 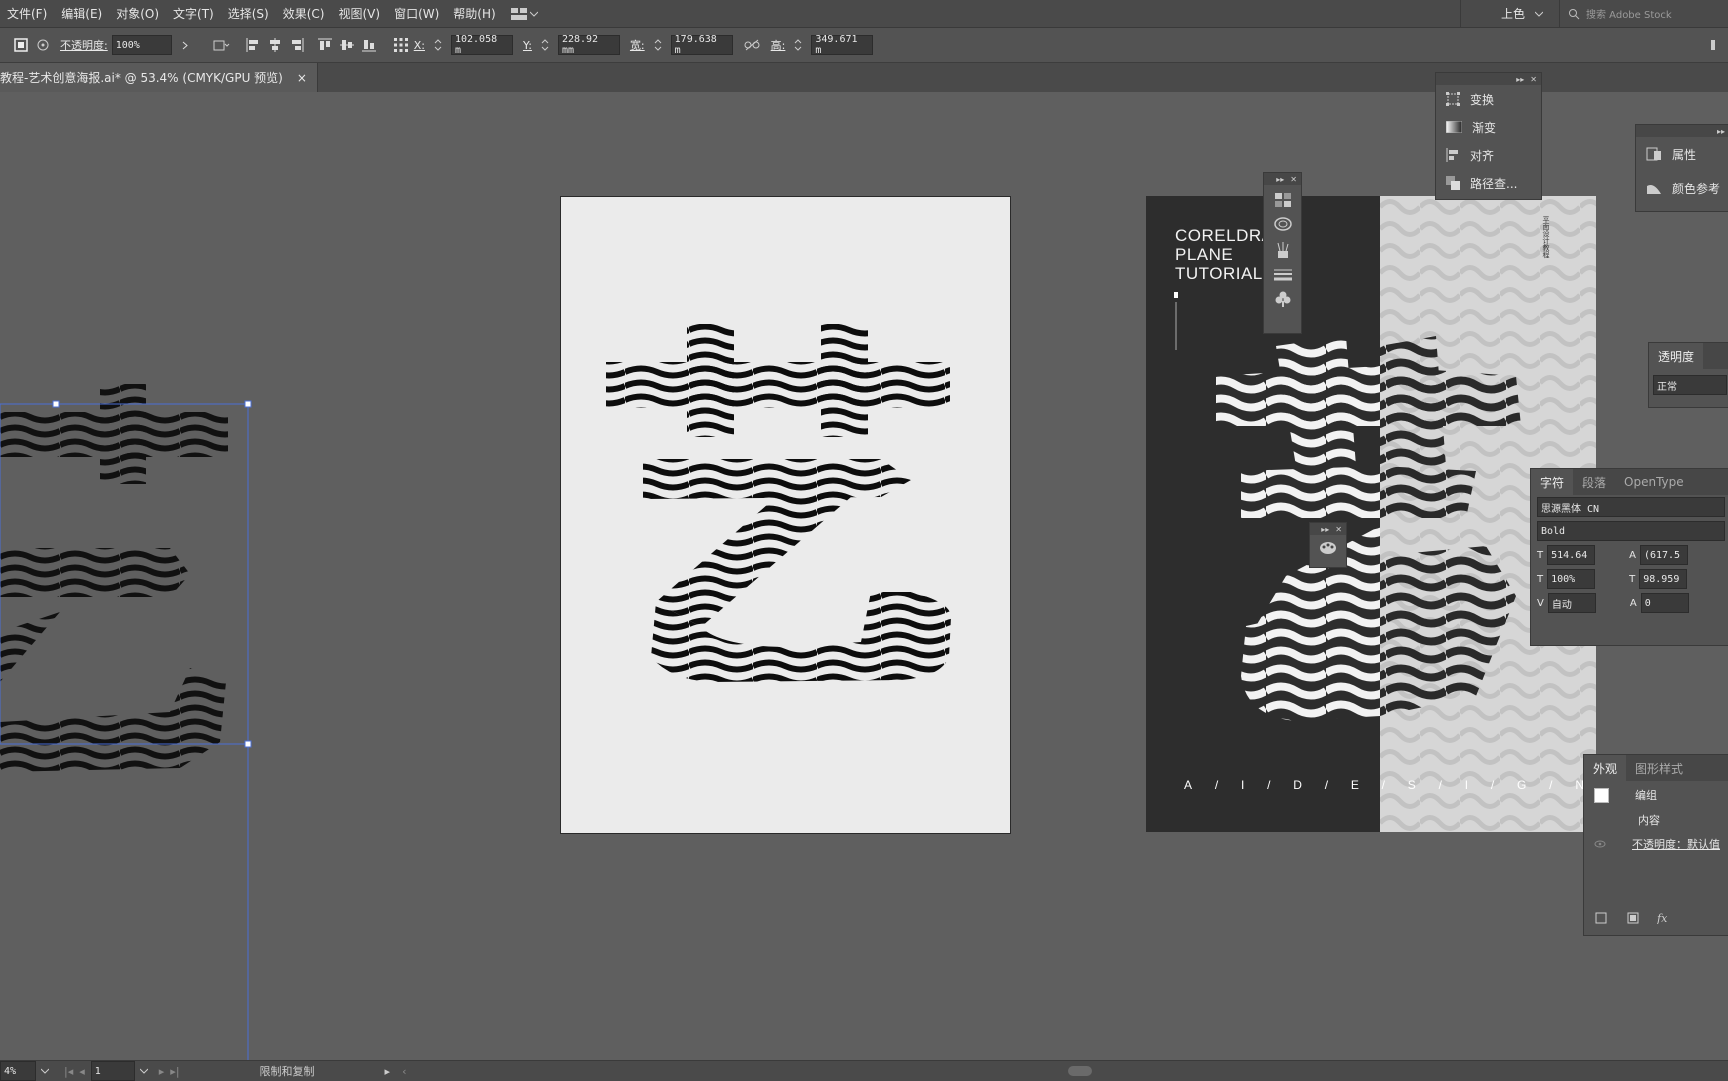 I want to click on leading-icon: A, so click(x=1632, y=555).